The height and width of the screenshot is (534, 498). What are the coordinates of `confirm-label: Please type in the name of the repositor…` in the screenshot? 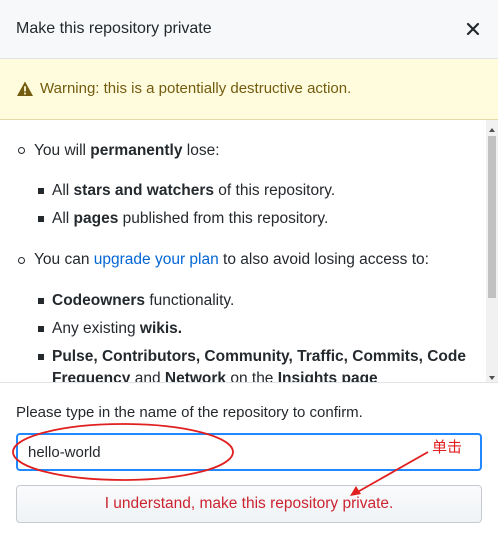 It's located at (189, 412).